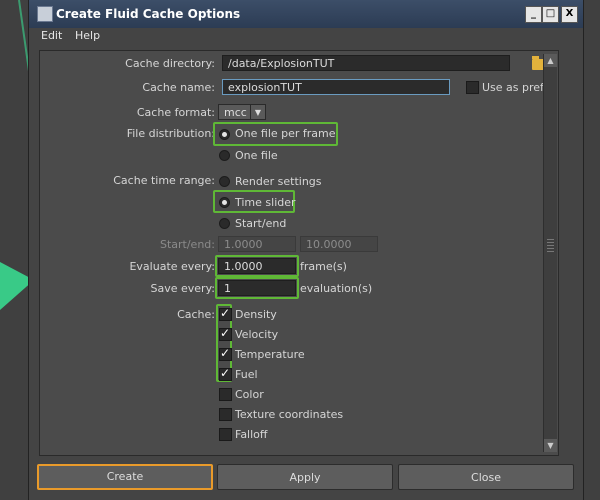 This screenshot has width=600, height=500. I want to click on color-label: Color, so click(249, 394).